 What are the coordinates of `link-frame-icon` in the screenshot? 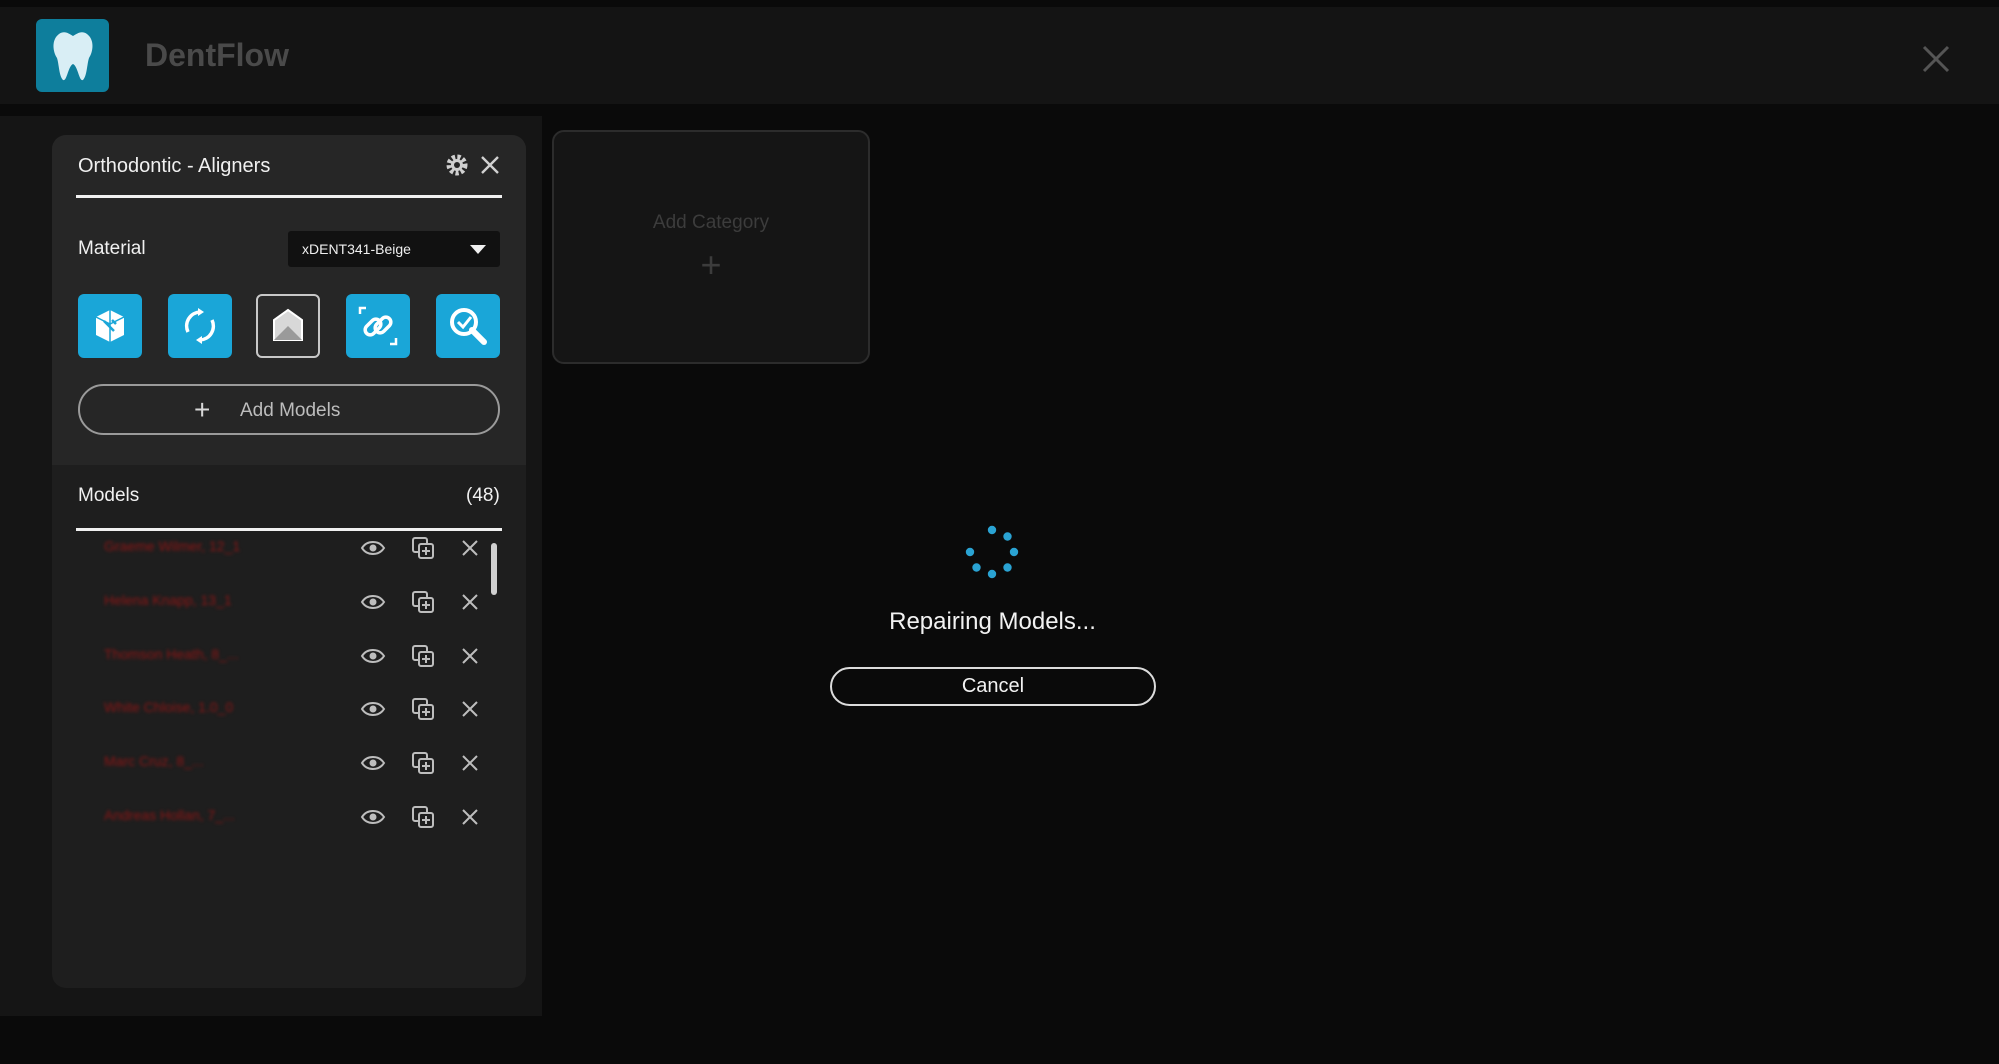 It's located at (378, 326).